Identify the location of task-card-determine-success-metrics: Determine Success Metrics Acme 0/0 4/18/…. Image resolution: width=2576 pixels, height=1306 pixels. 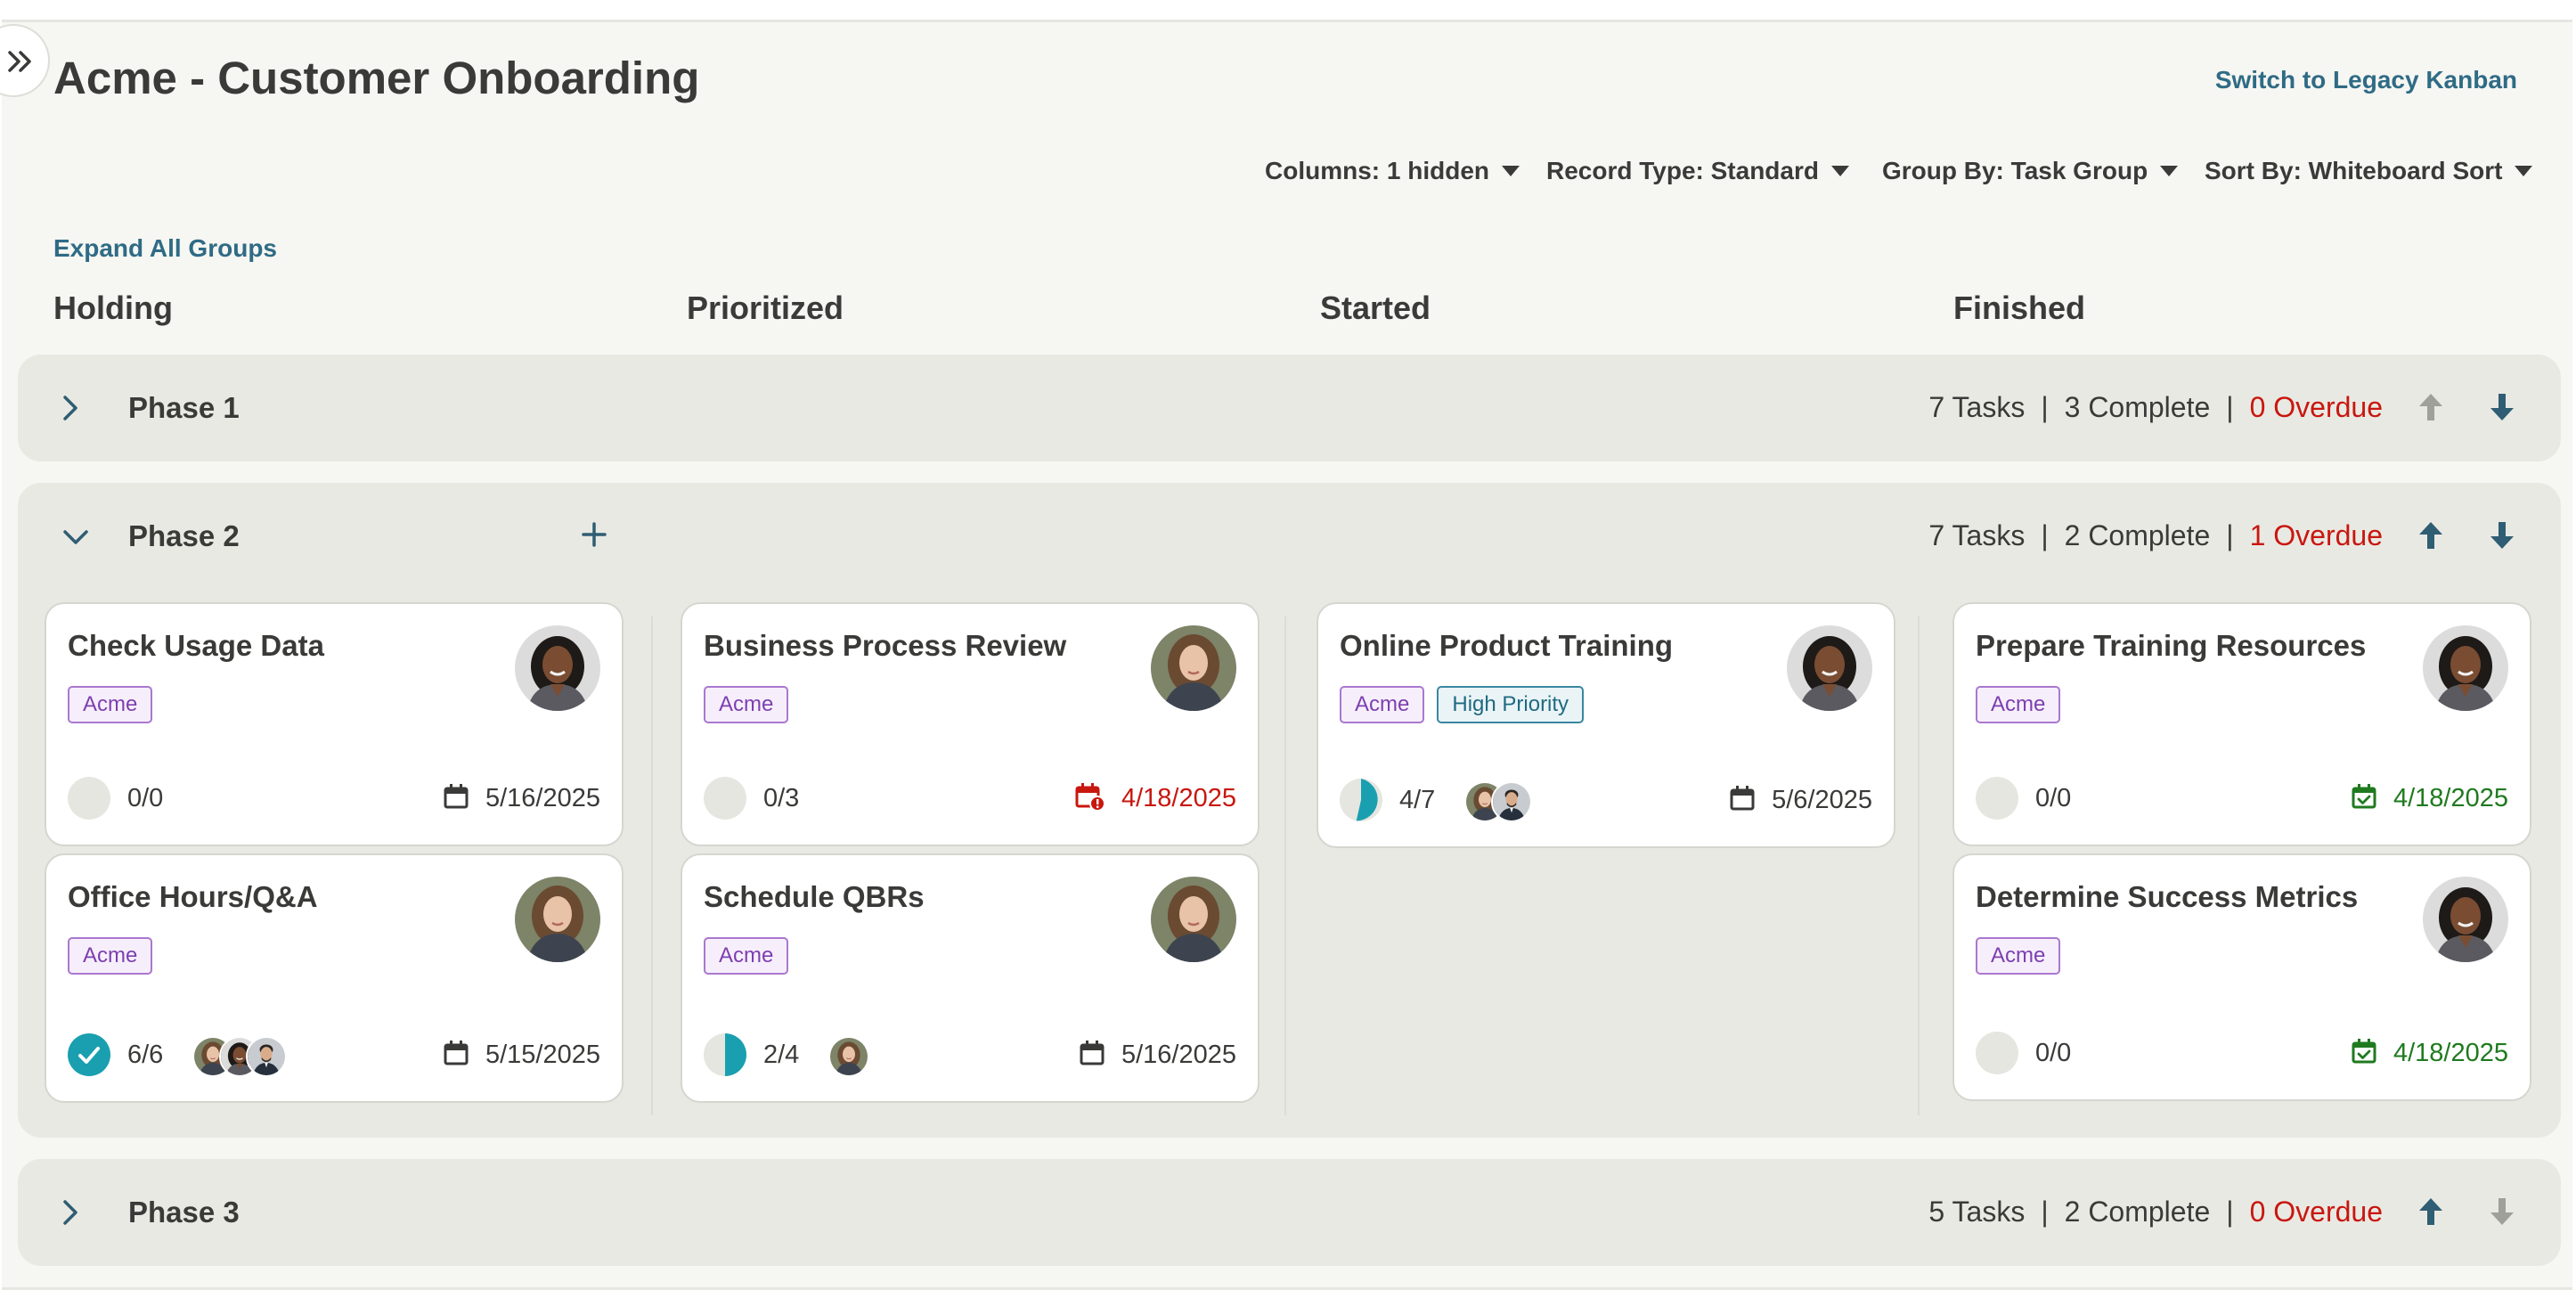
(2242, 977).